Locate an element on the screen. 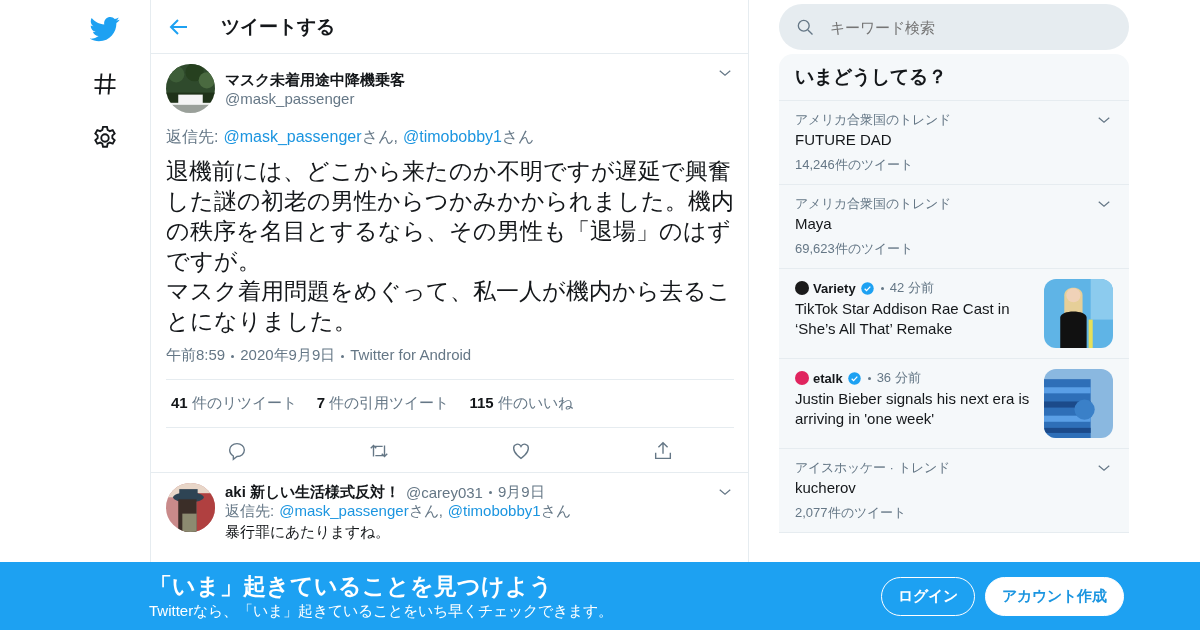 Image resolution: width=1200 pixels, height=630 pixels. reply-text: 暴行罪にあたりますね。 is located at coordinates (308, 532).